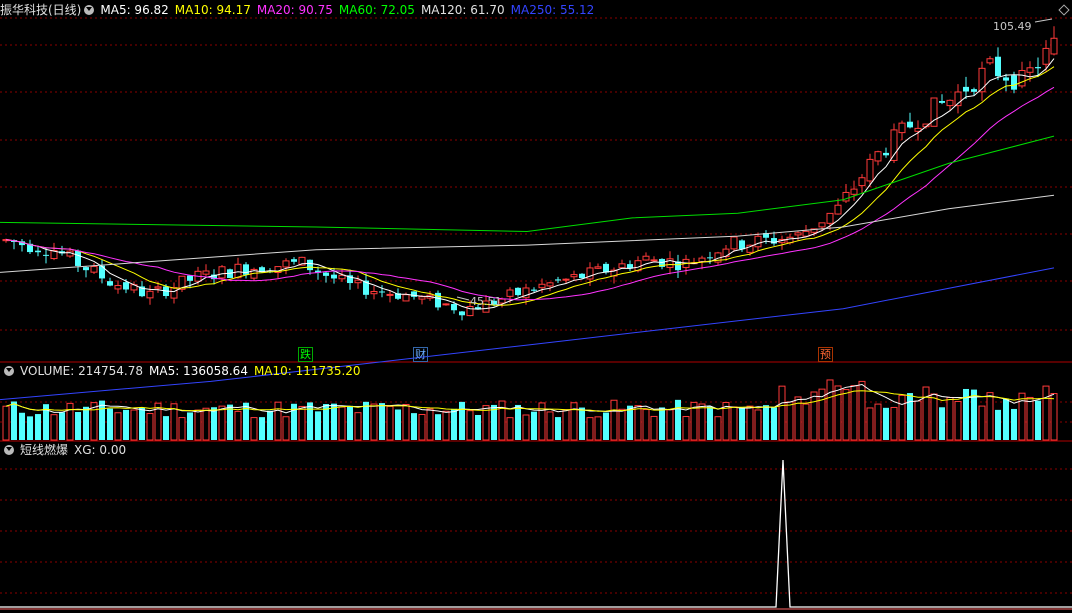  What do you see at coordinates (825, 354) in the screenshot?
I see `marker-yu: 预` at bounding box center [825, 354].